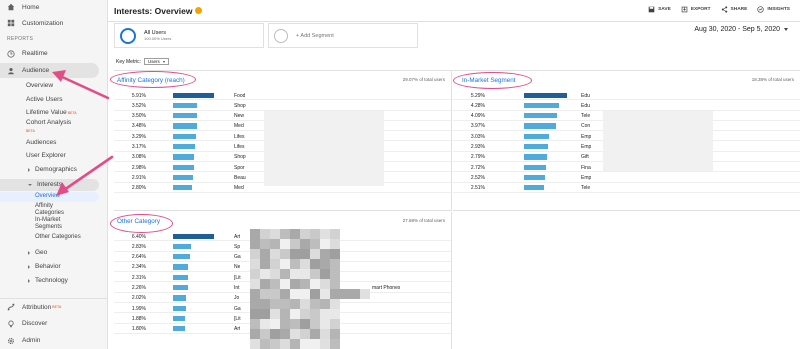 This screenshot has width=800, height=349. I want to click on row-label: Con, so click(585, 126).